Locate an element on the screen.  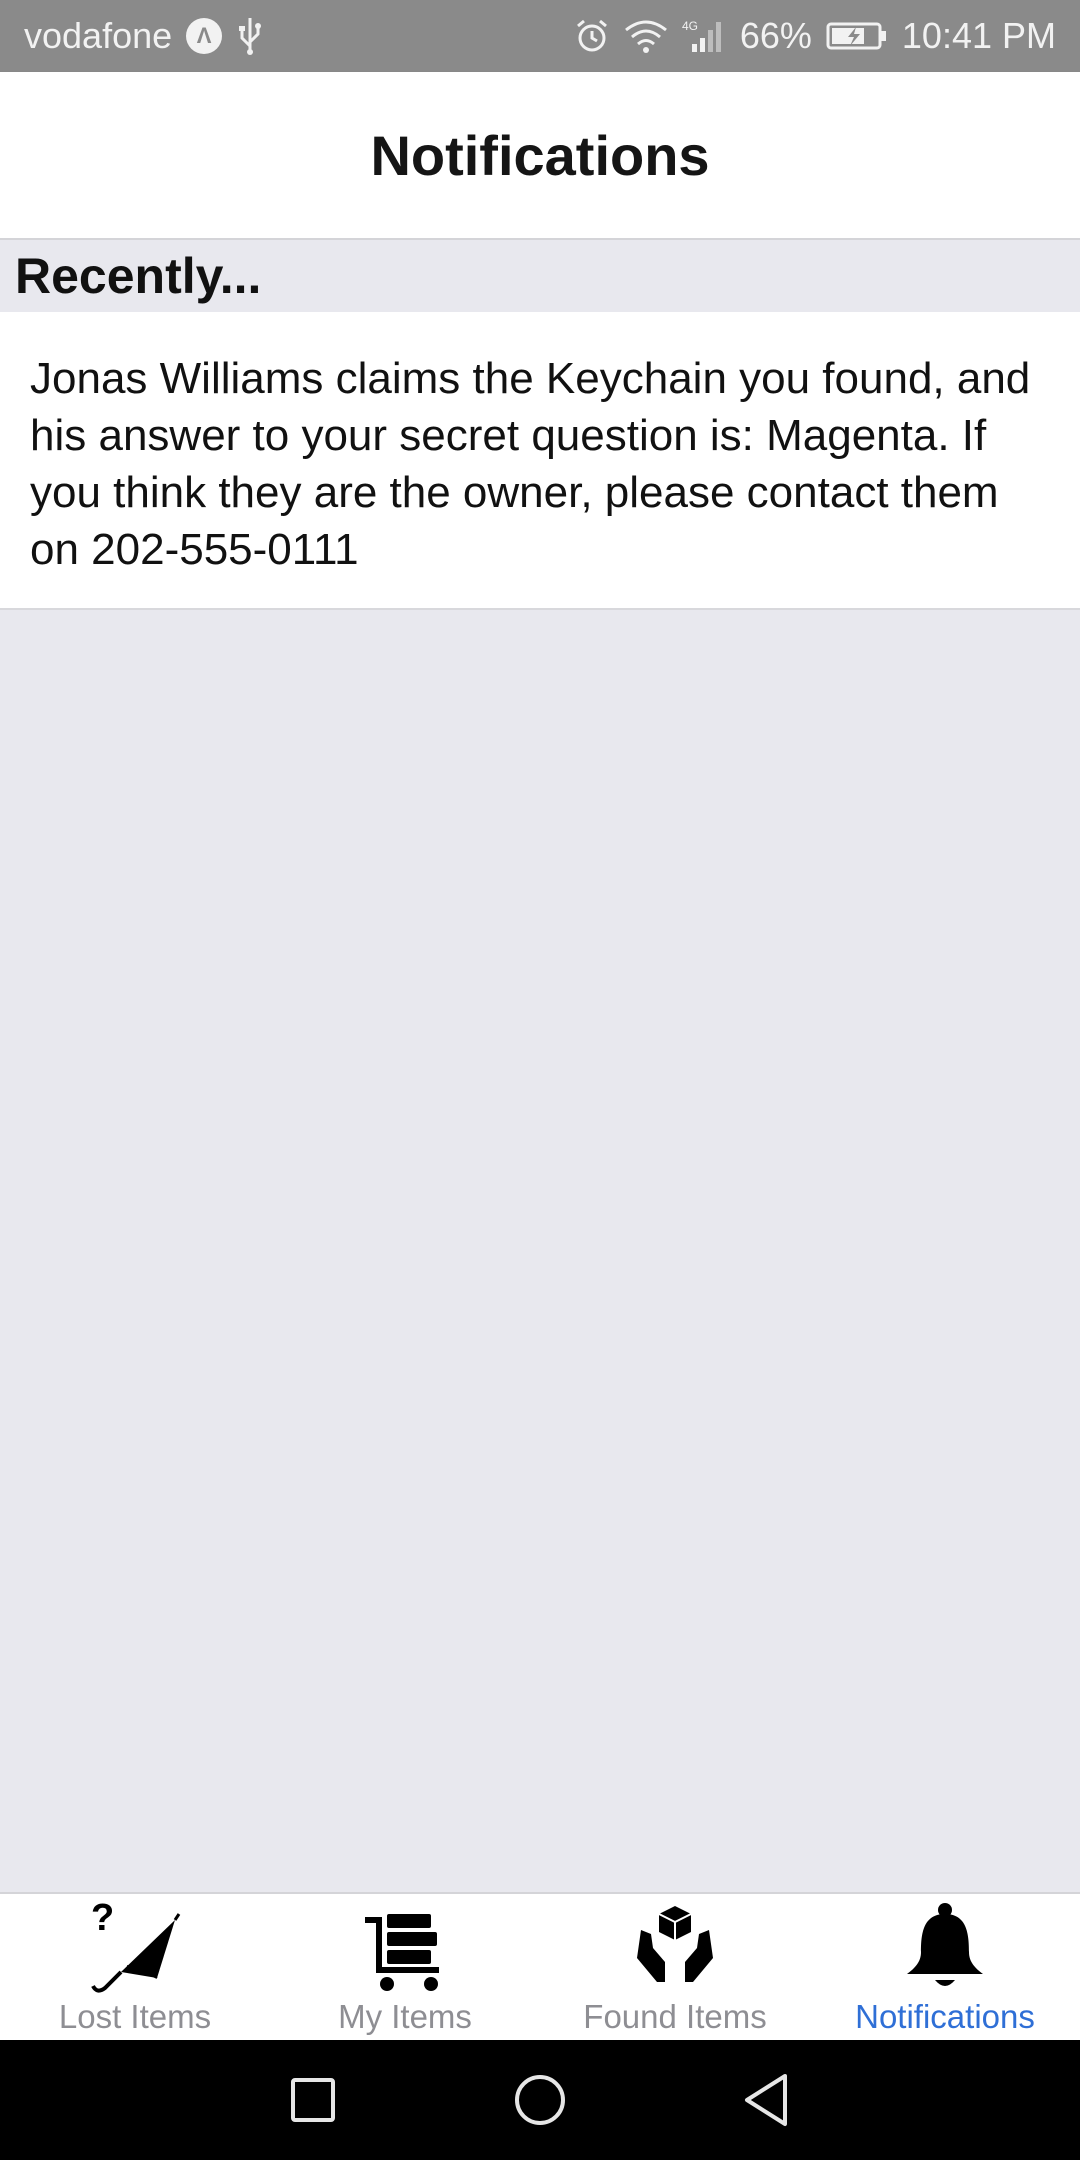
carrier-name: vodafone is located at coordinates (98, 35).